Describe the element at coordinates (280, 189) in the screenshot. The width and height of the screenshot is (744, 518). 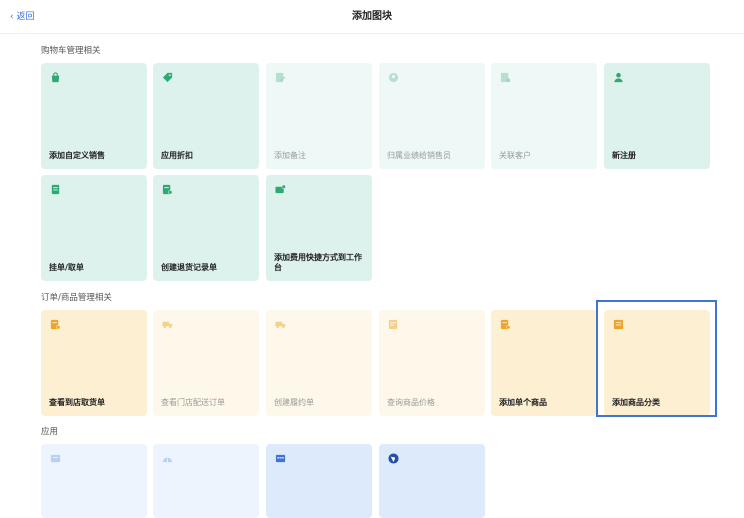
I see `fee-shortcut-icon` at that location.